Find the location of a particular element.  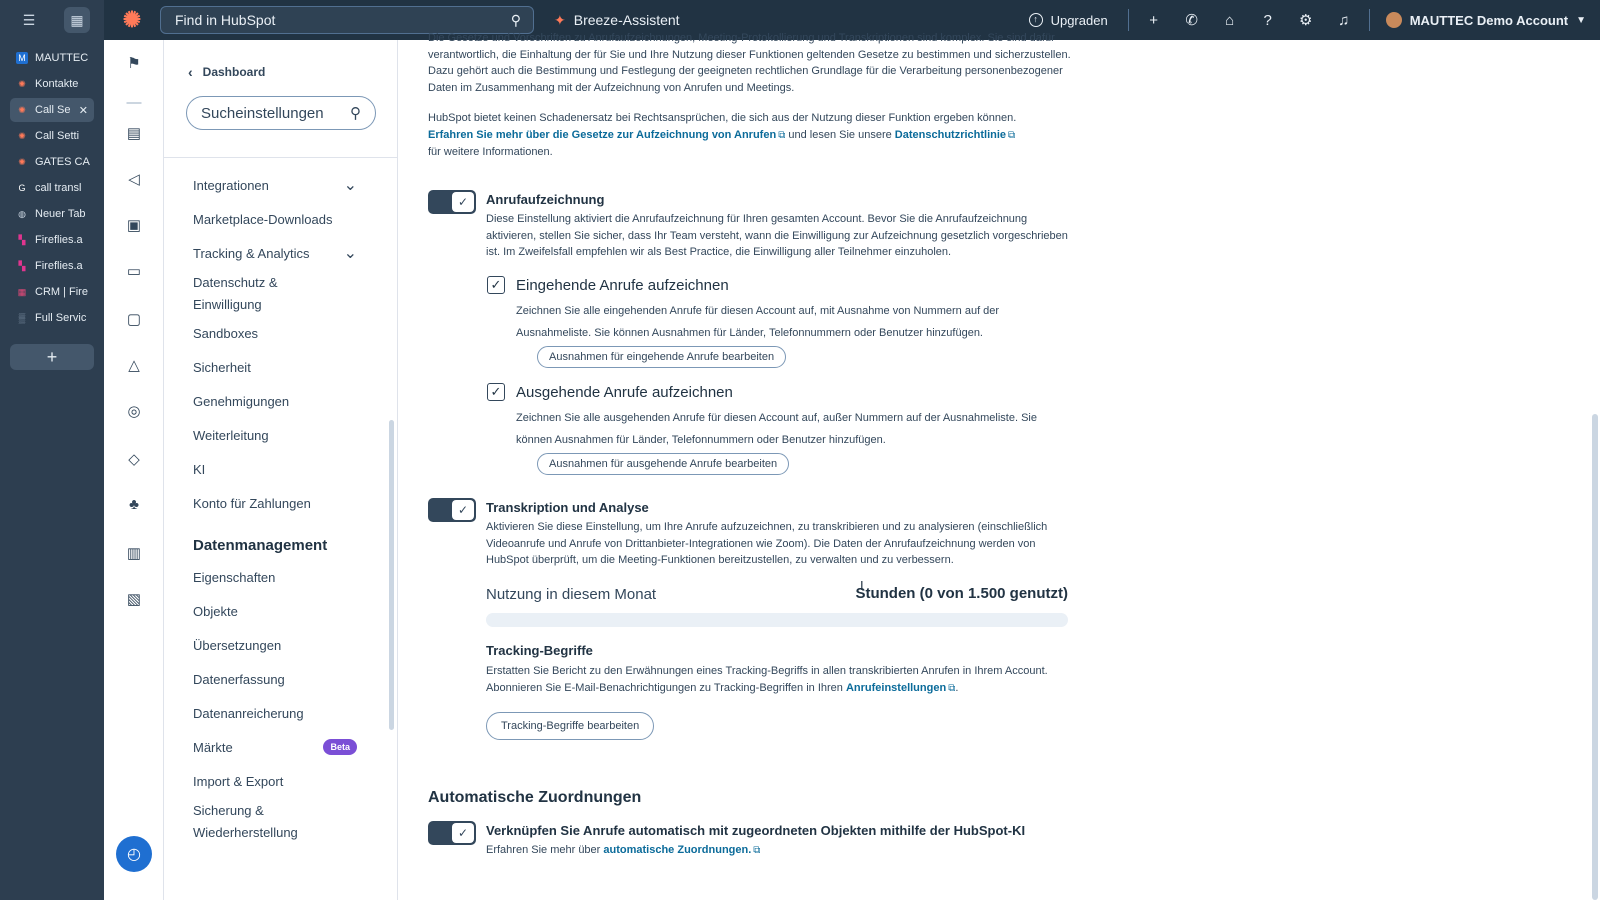

inbound-recording-title: Eingehende Anrufe aufzeichnen is located at coordinates (622, 285).